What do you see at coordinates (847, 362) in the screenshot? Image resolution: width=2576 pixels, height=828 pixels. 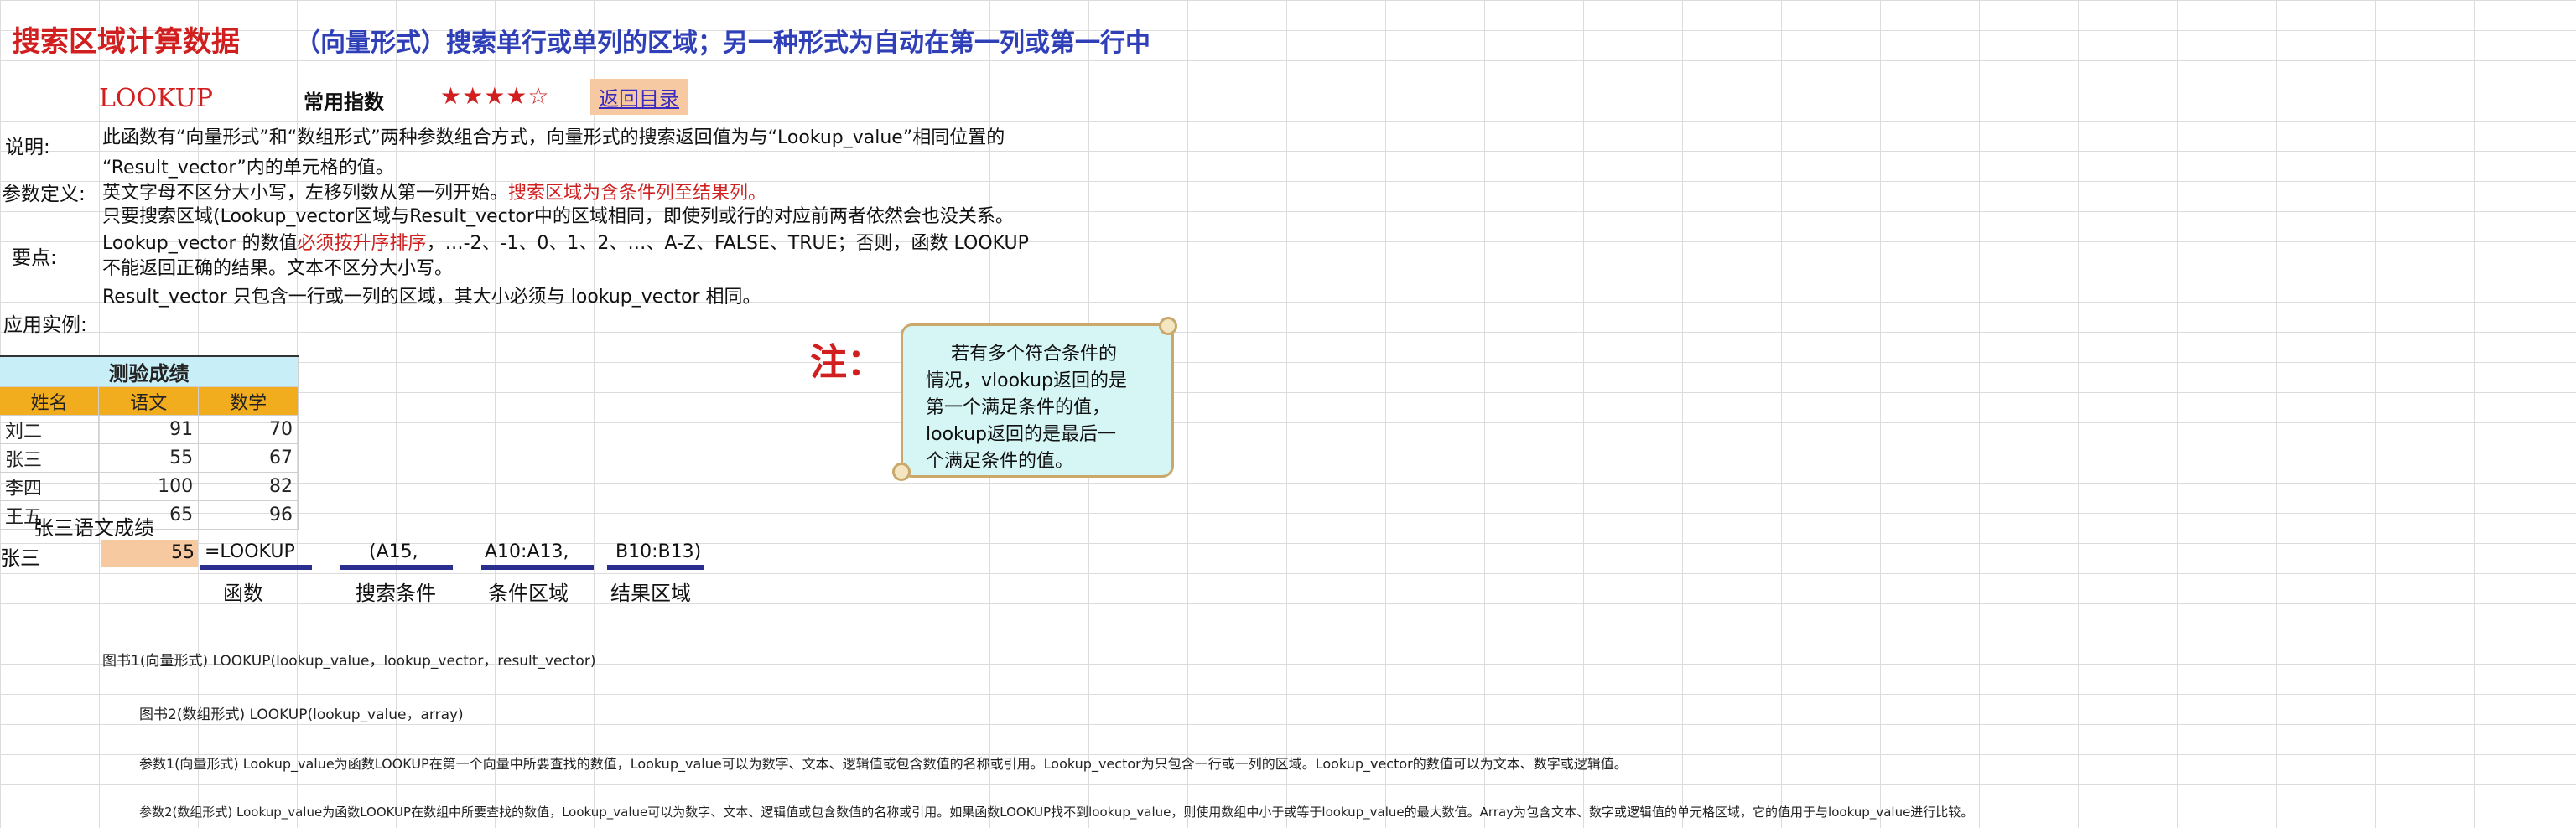 I see `note-marker: 注：` at bounding box center [847, 362].